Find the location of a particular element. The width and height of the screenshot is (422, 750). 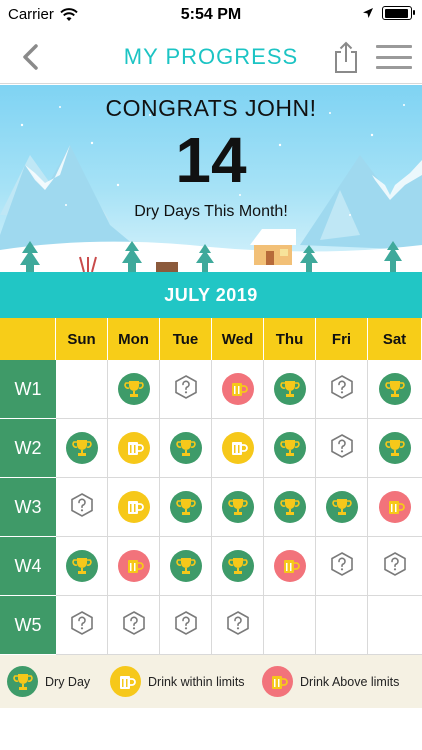

menu-button is located at coordinates (394, 57).